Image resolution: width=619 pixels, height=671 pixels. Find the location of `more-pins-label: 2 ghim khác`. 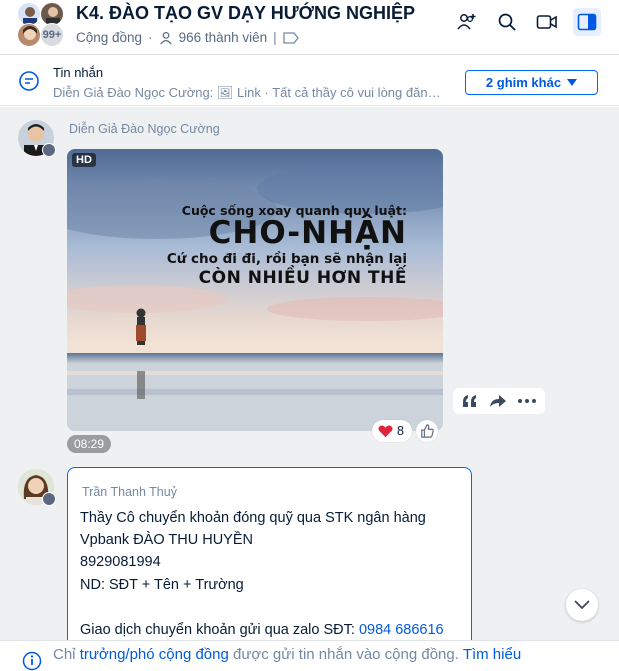

more-pins-label: 2 ghim khác is located at coordinates (523, 82).